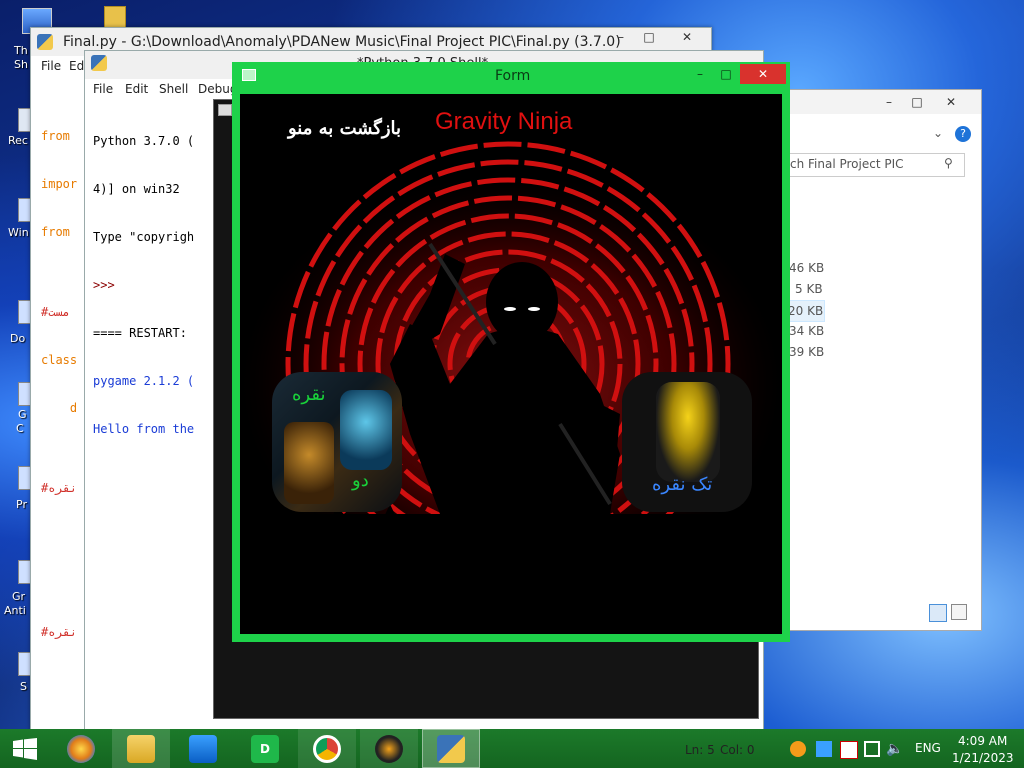 The height and width of the screenshot is (768, 1024). What do you see at coordinates (136, 89) in the screenshot?
I see `menu-edit: Edit` at bounding box center [136, 89].